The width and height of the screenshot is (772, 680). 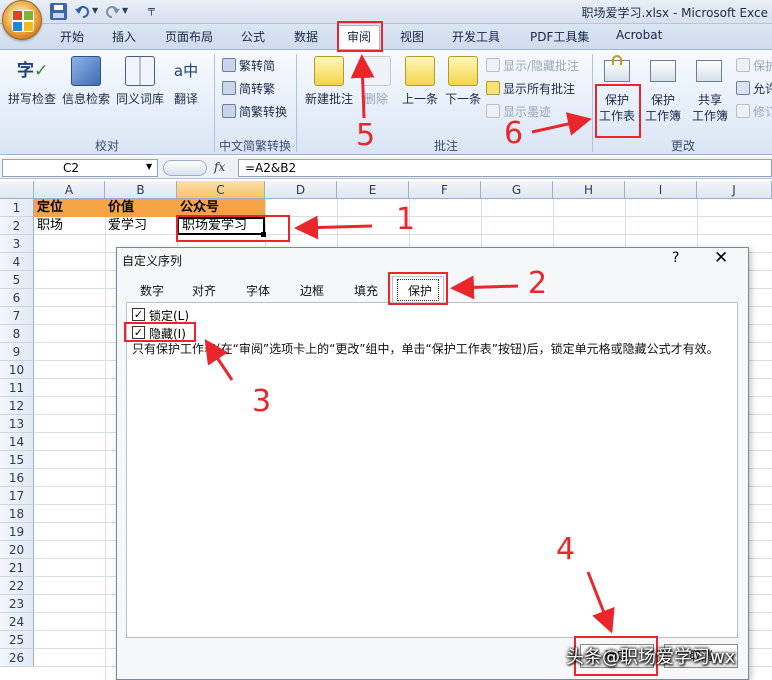 I want to click on annotation-number-1: 1, so click(x=406, y=219).